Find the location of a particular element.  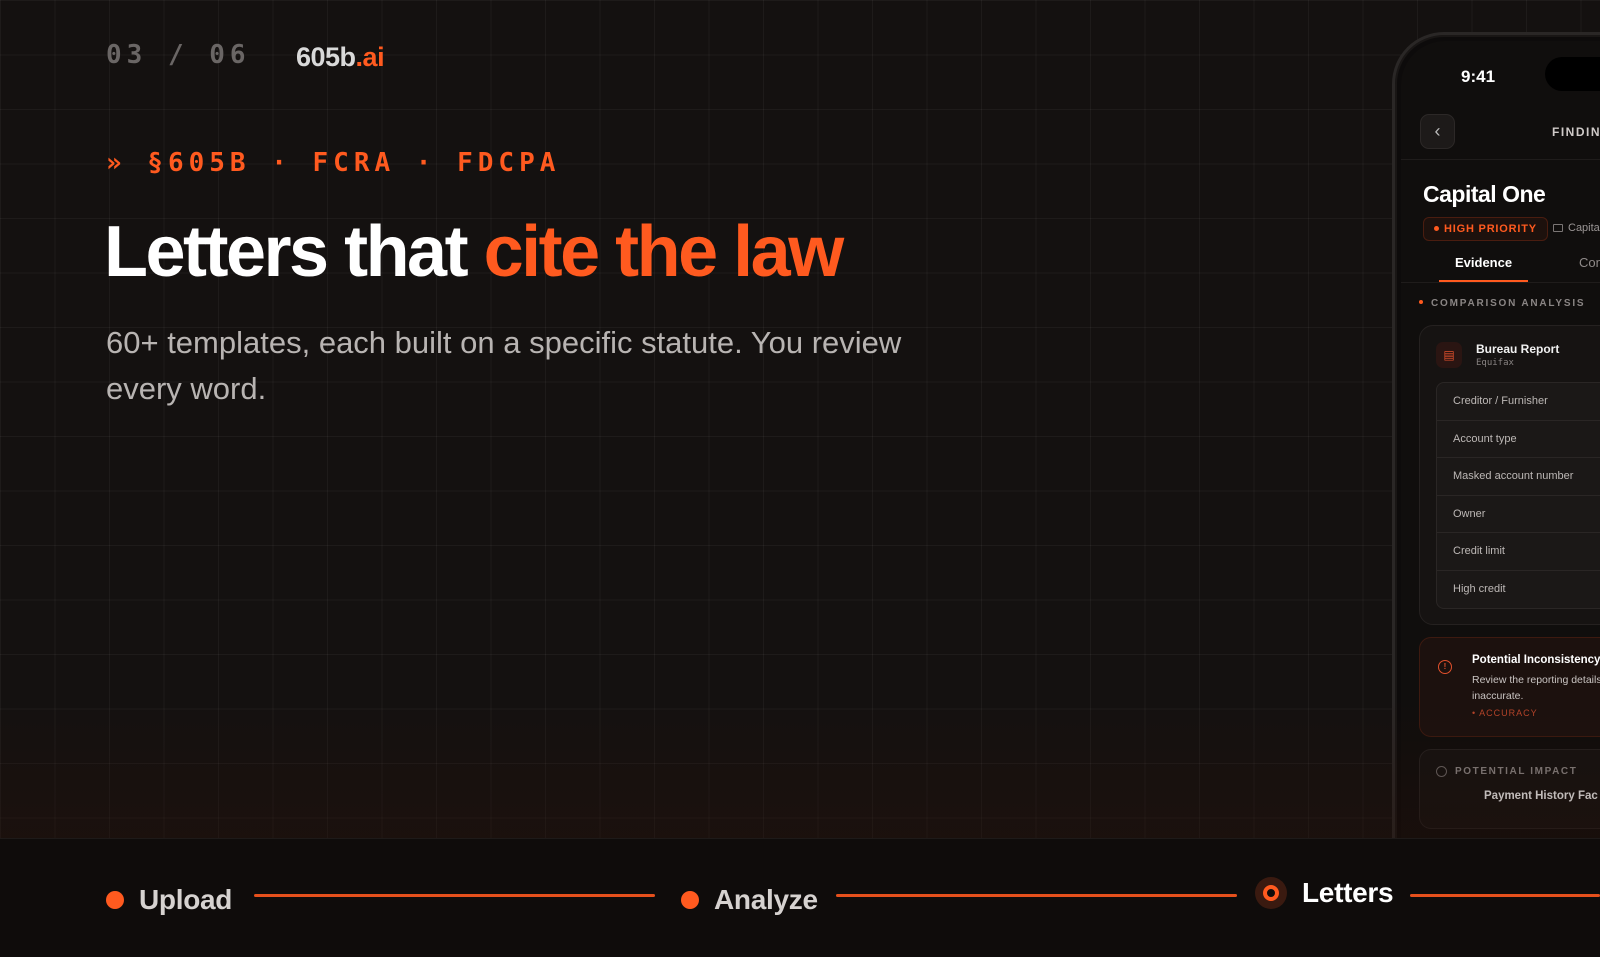

step-upload: Upload is located at coordinates (169, 900).